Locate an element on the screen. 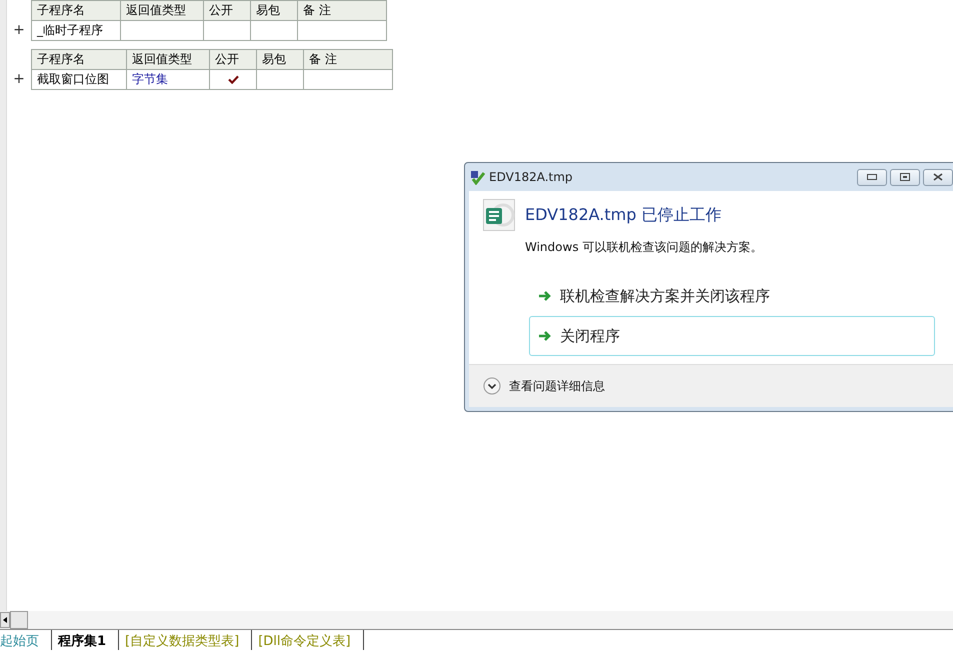 The image size is (953, 652). maximize-icon is located at coordinates (905, 177).